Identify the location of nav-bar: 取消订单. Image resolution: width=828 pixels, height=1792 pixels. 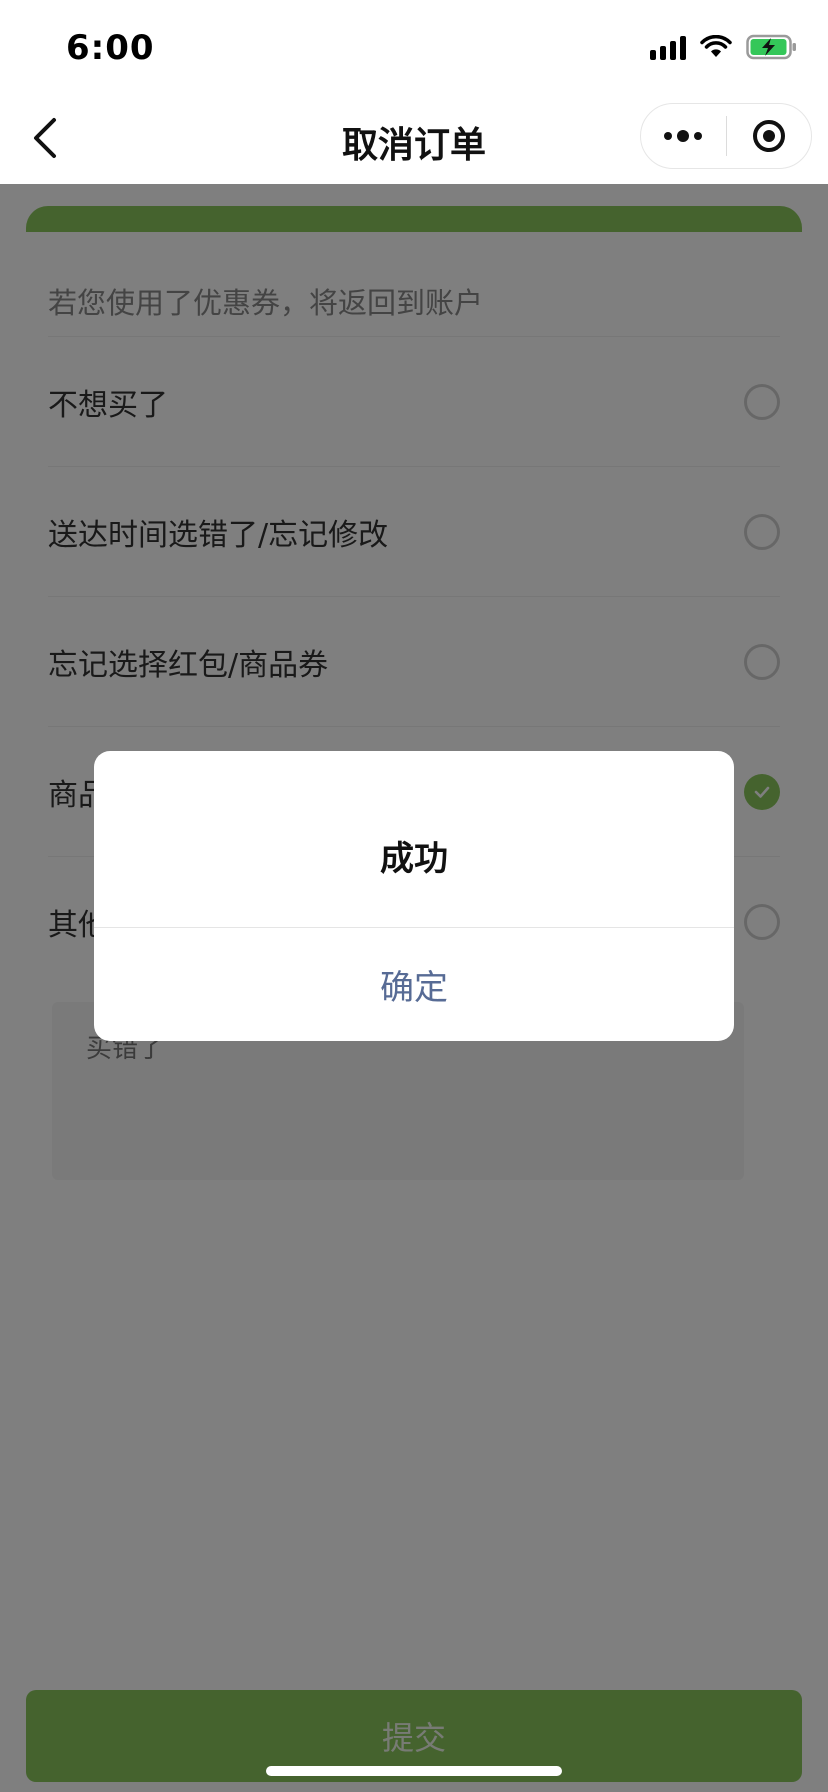
(414, 138).